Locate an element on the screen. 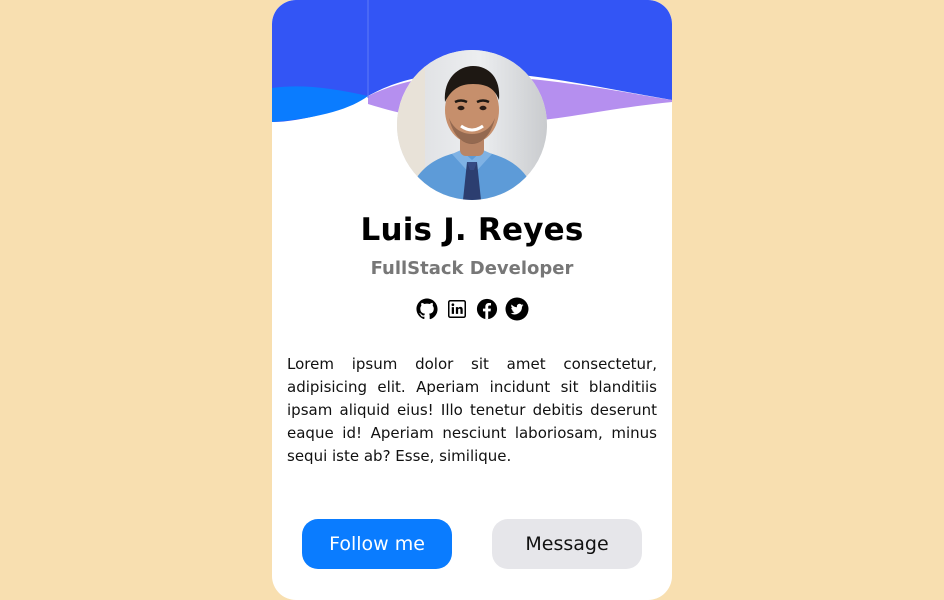  facebook-link is located at coordinates (487, 309).